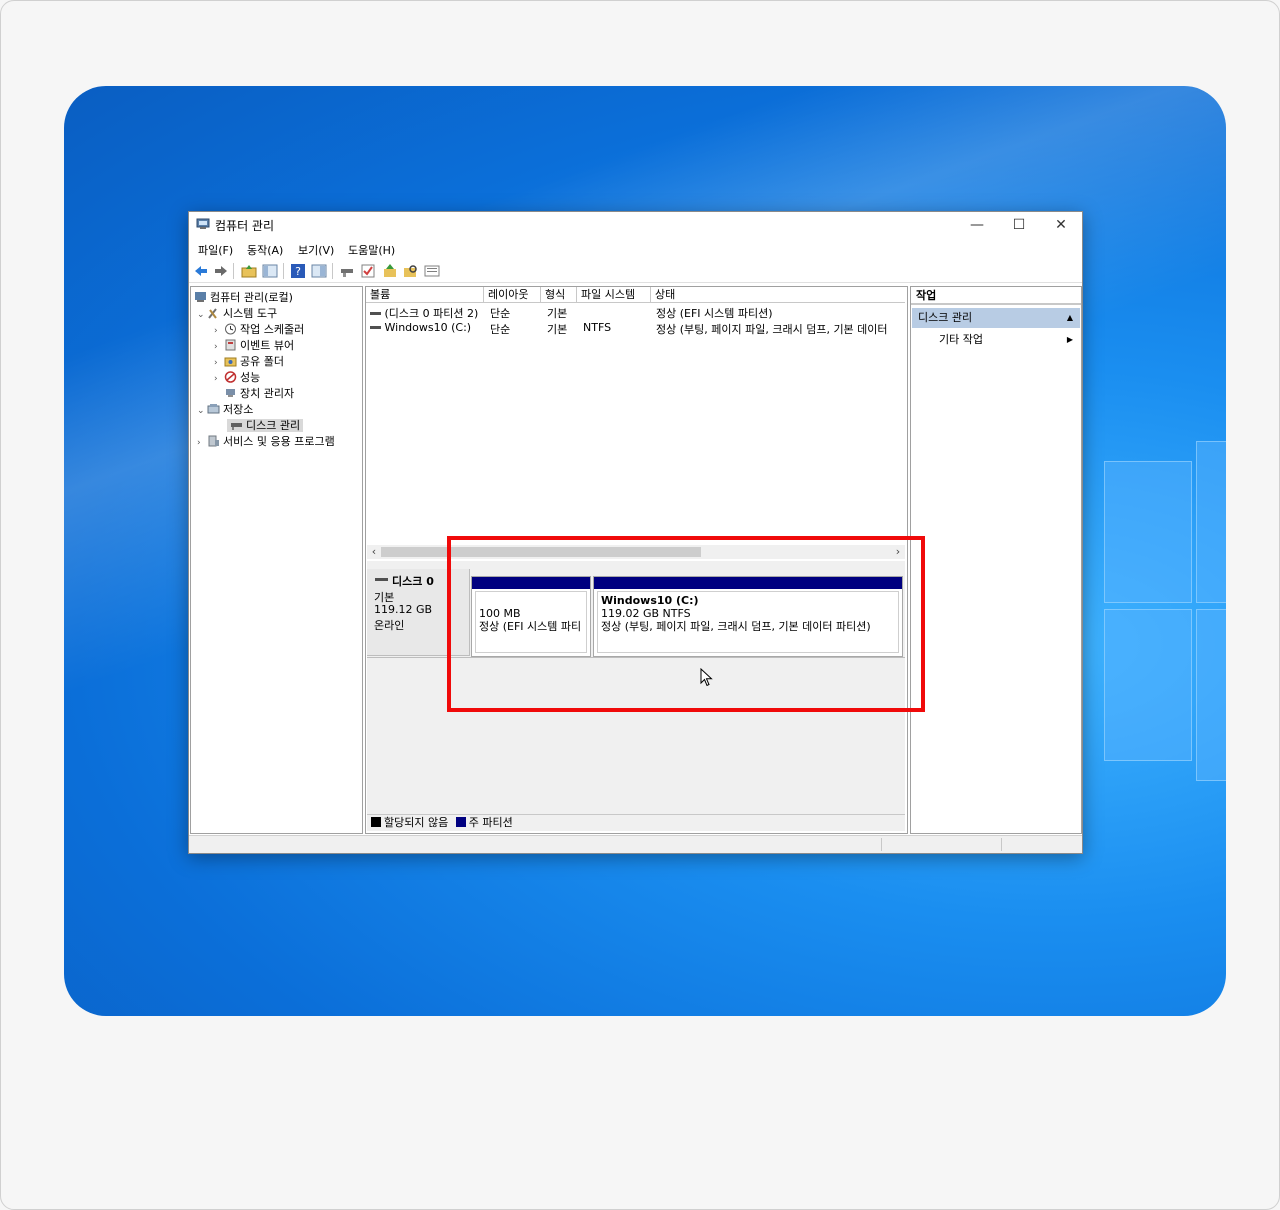  I want to click on close-button: ✕, so click(1061, 225).